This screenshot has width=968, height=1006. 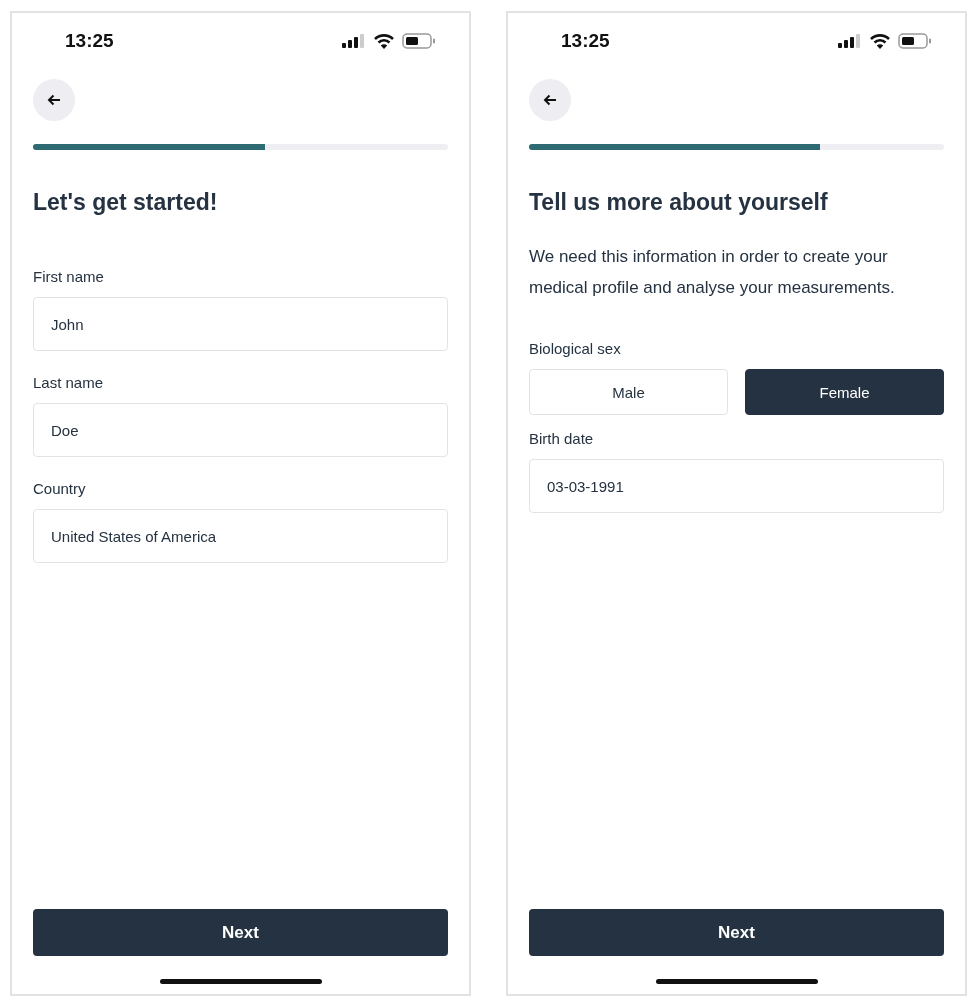 What do you see at coordinates (679, 202) in the screenshot?
I see `screen-title: Tell us more about yourself` at bounding box center [679, 202].